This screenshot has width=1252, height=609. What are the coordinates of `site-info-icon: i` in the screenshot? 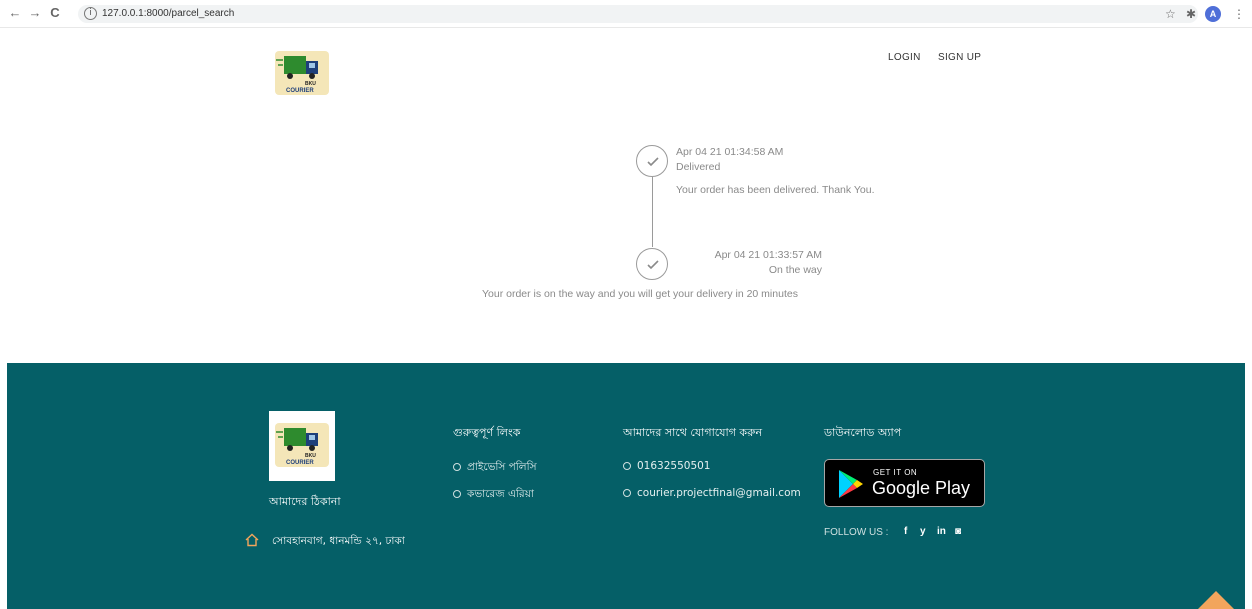 It's located at (90, 13).